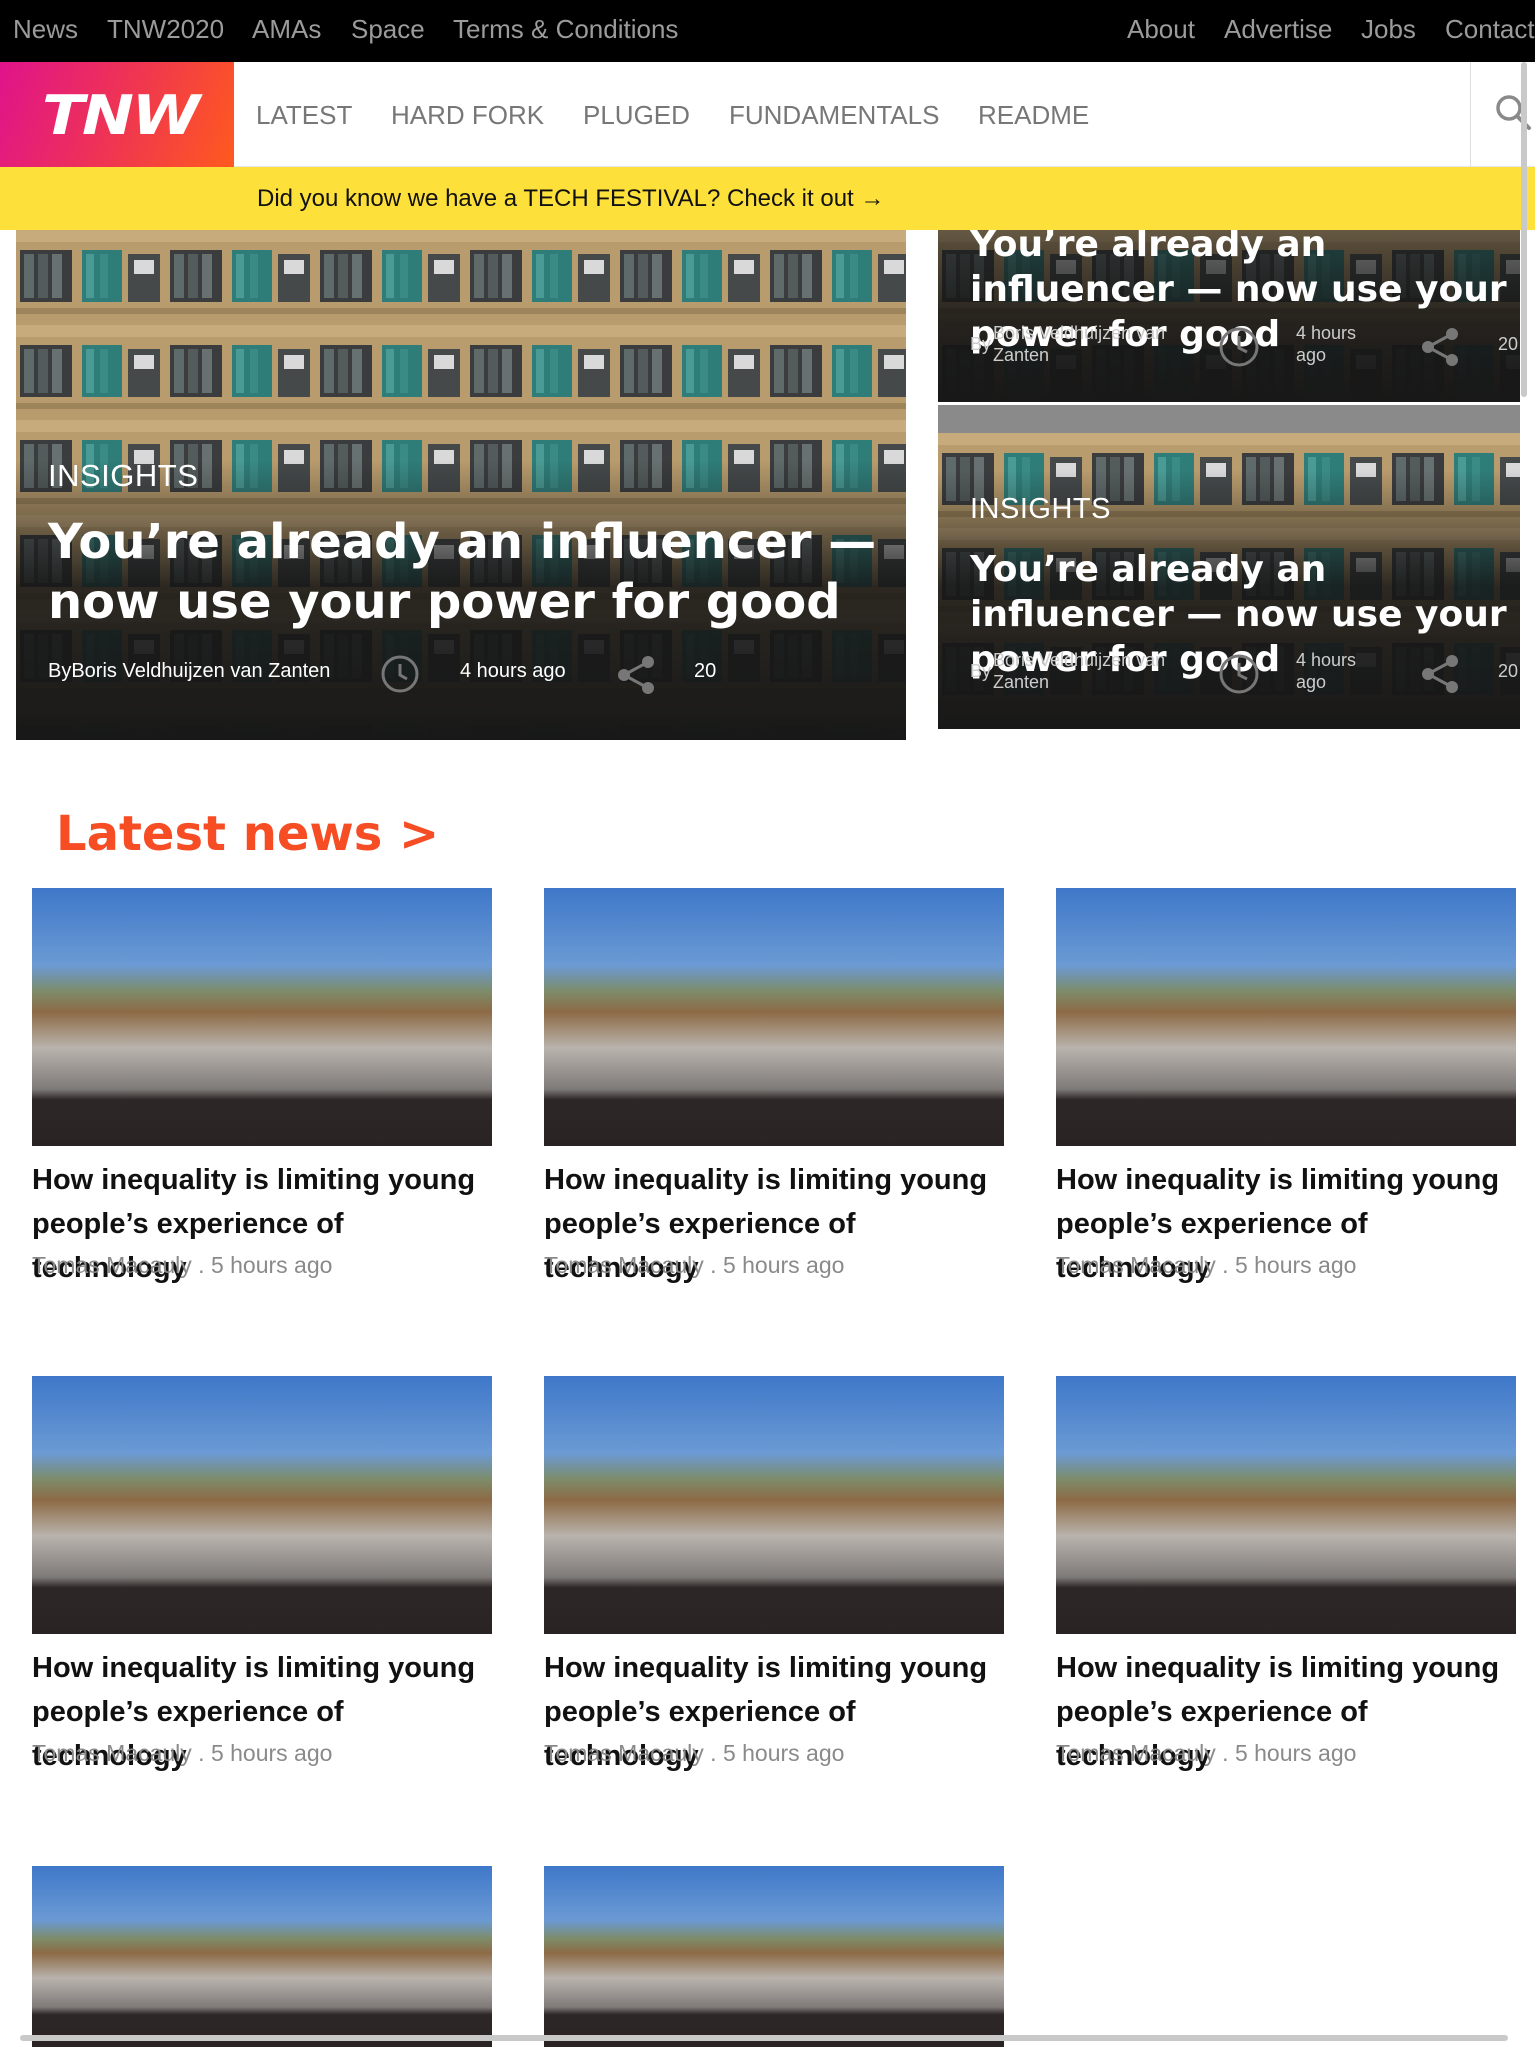 This screenshot has height=2047, width=1535. I want to click on hero-side-2-shares: 20, so click(1508, 671).